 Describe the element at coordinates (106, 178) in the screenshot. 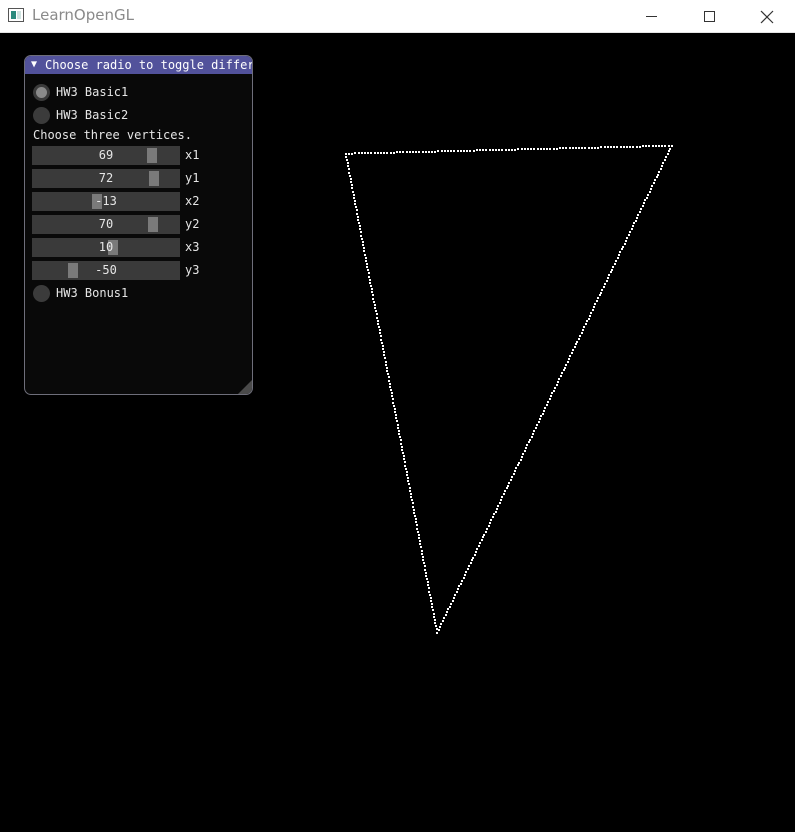

I see `slider-y1: 72` at that location.